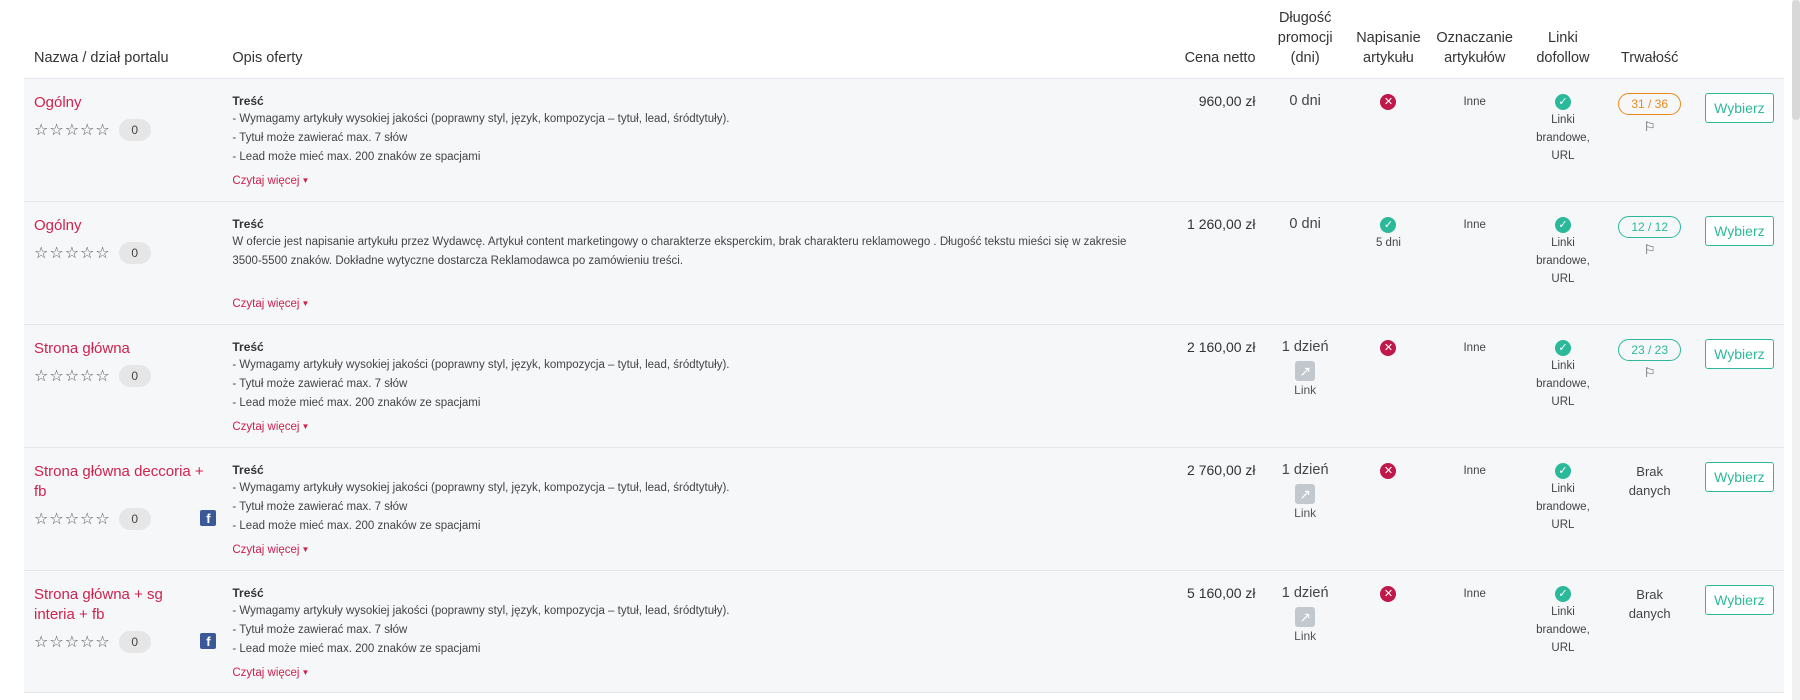 The image size is (1800, 700). I want to click on portal-name-link: Strona główna deccoria + fb, so click(128, 482).